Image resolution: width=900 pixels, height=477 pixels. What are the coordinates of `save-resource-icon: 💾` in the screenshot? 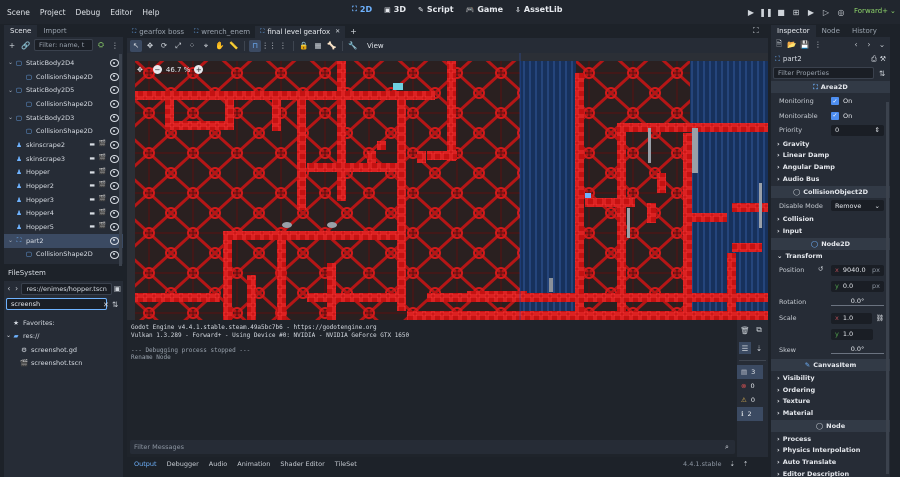 It's located at (805, 45).